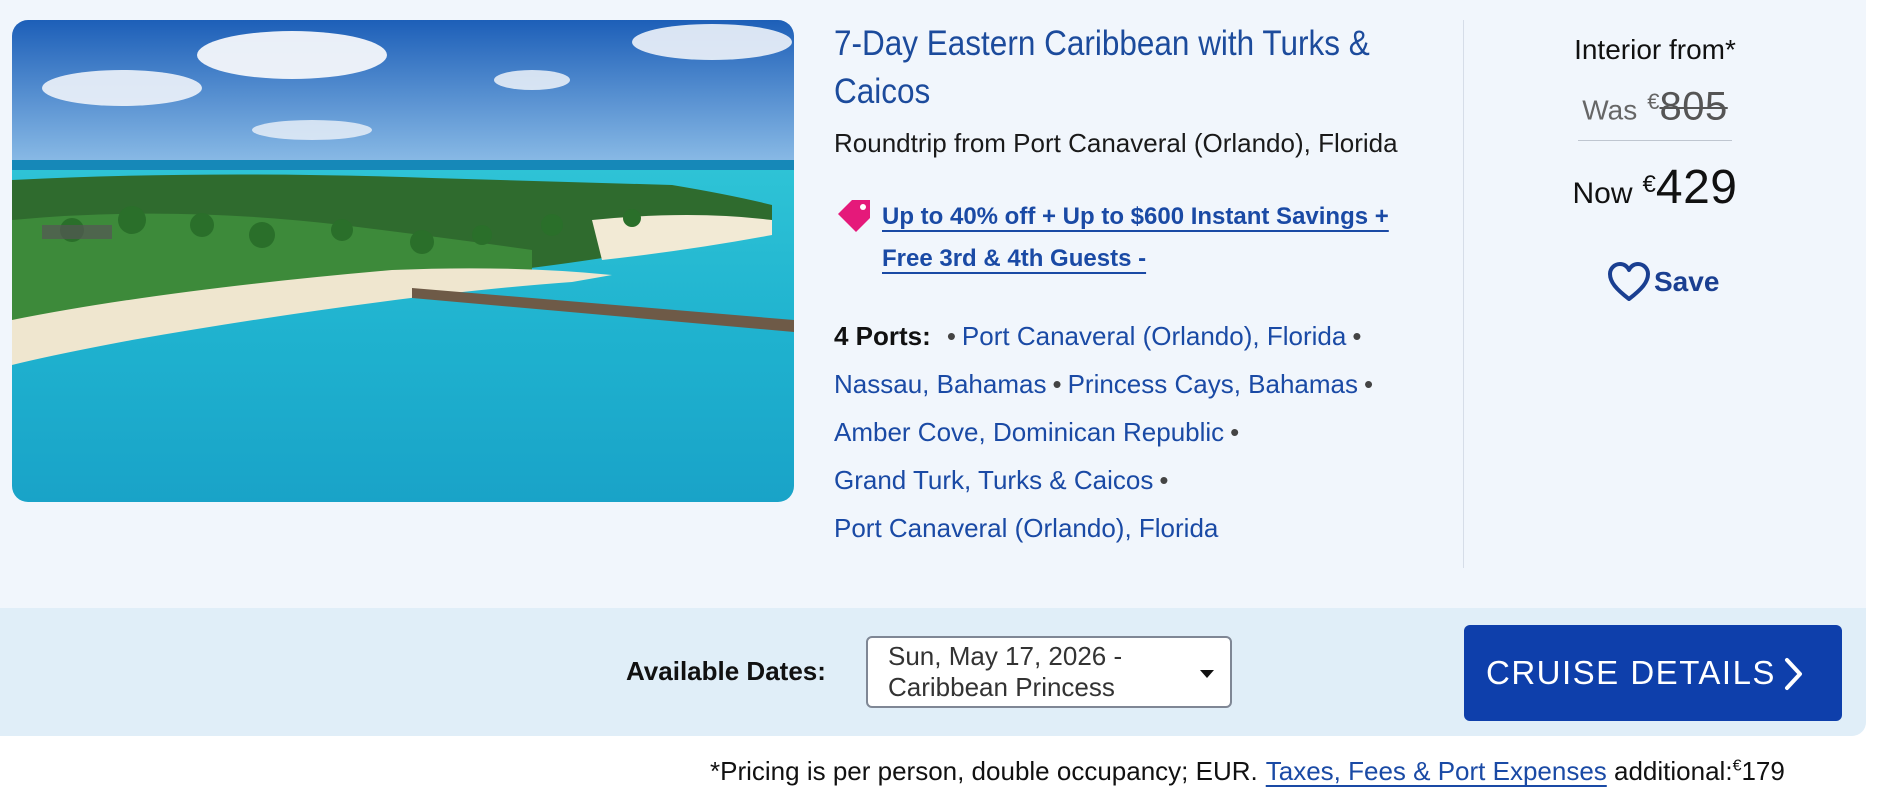 The image size is (1879, 800). Describe the element at coordinates (1649, 184) in the screenshot. I see `now-currency: €` at that location.